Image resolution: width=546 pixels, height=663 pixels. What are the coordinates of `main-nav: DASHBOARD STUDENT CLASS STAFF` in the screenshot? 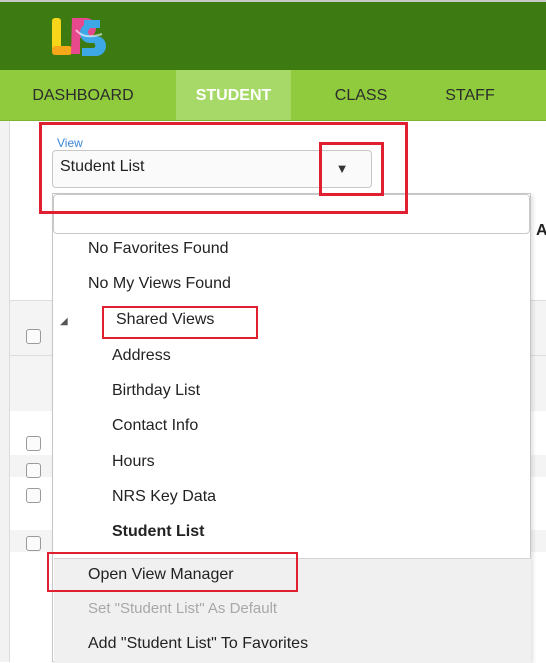 It's located at (273, 95).